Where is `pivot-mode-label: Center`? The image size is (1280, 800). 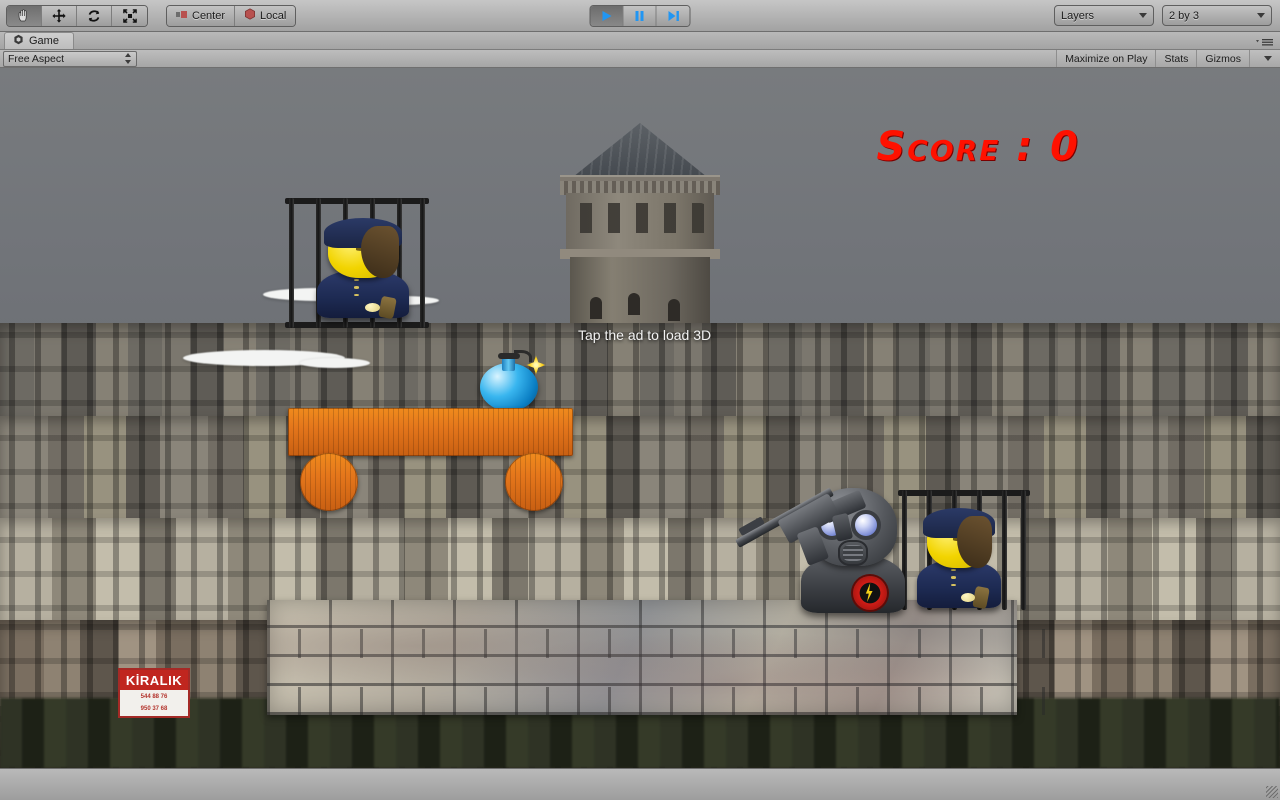
pivot-mode-label: Center is located at coordinates (209, 15).